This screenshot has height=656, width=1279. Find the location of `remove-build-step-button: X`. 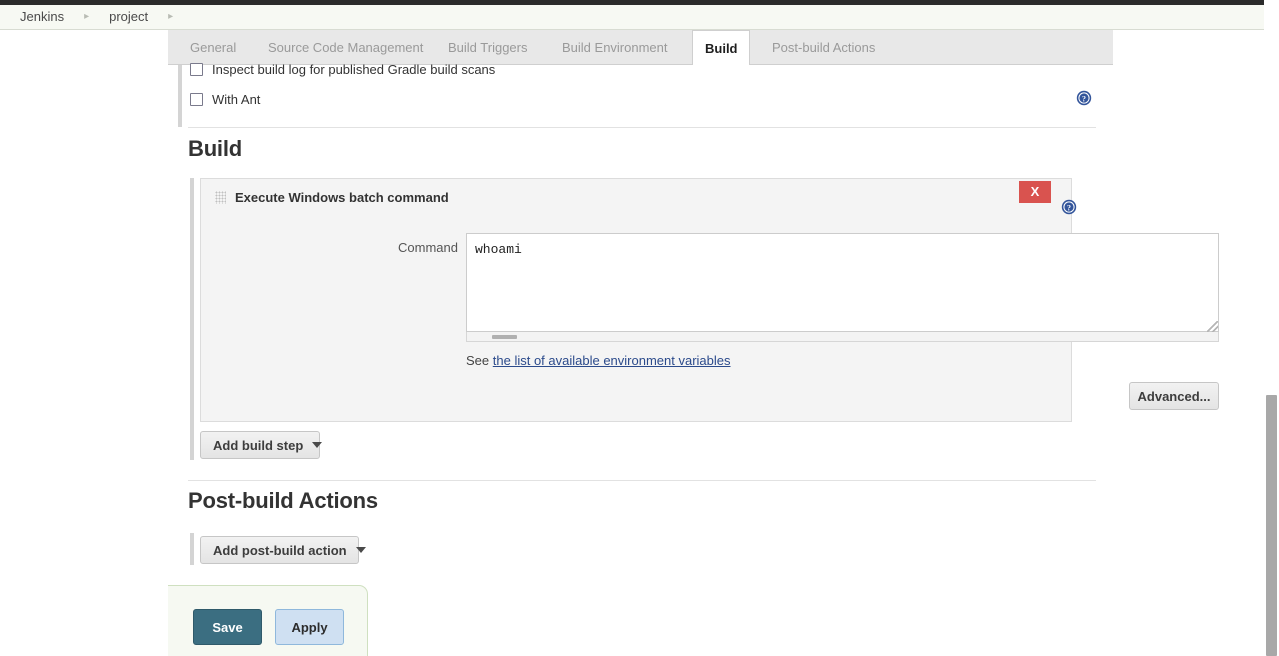

remove-build-step-button: X is located at coordinates (1035, 192).